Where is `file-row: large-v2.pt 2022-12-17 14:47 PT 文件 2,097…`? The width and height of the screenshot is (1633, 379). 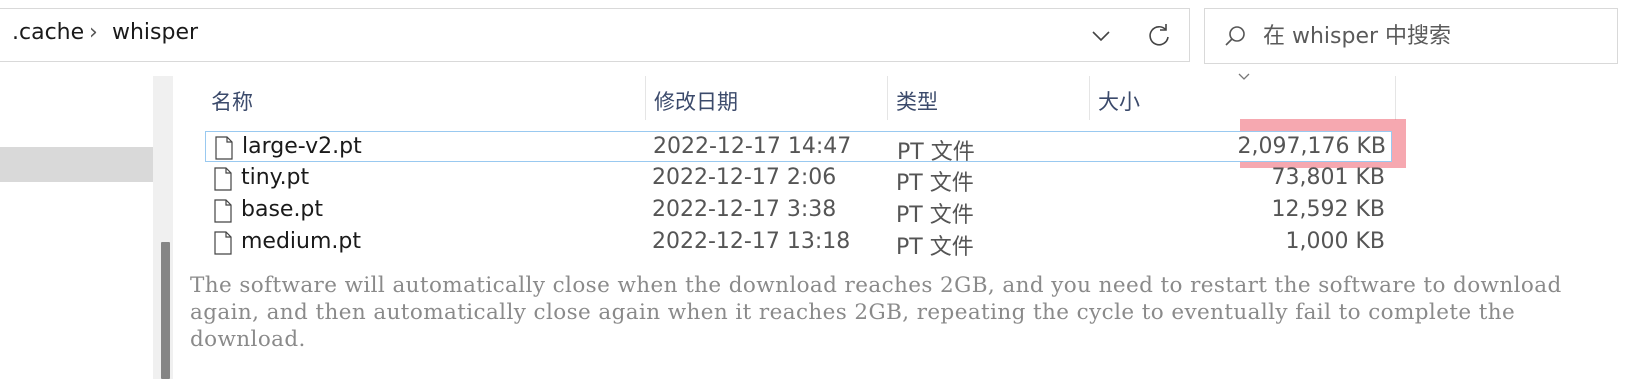 file-row: large-v2.pt 2022-12-17 14:47 PT 文件 2,097… is located at coordinates (798, 148).